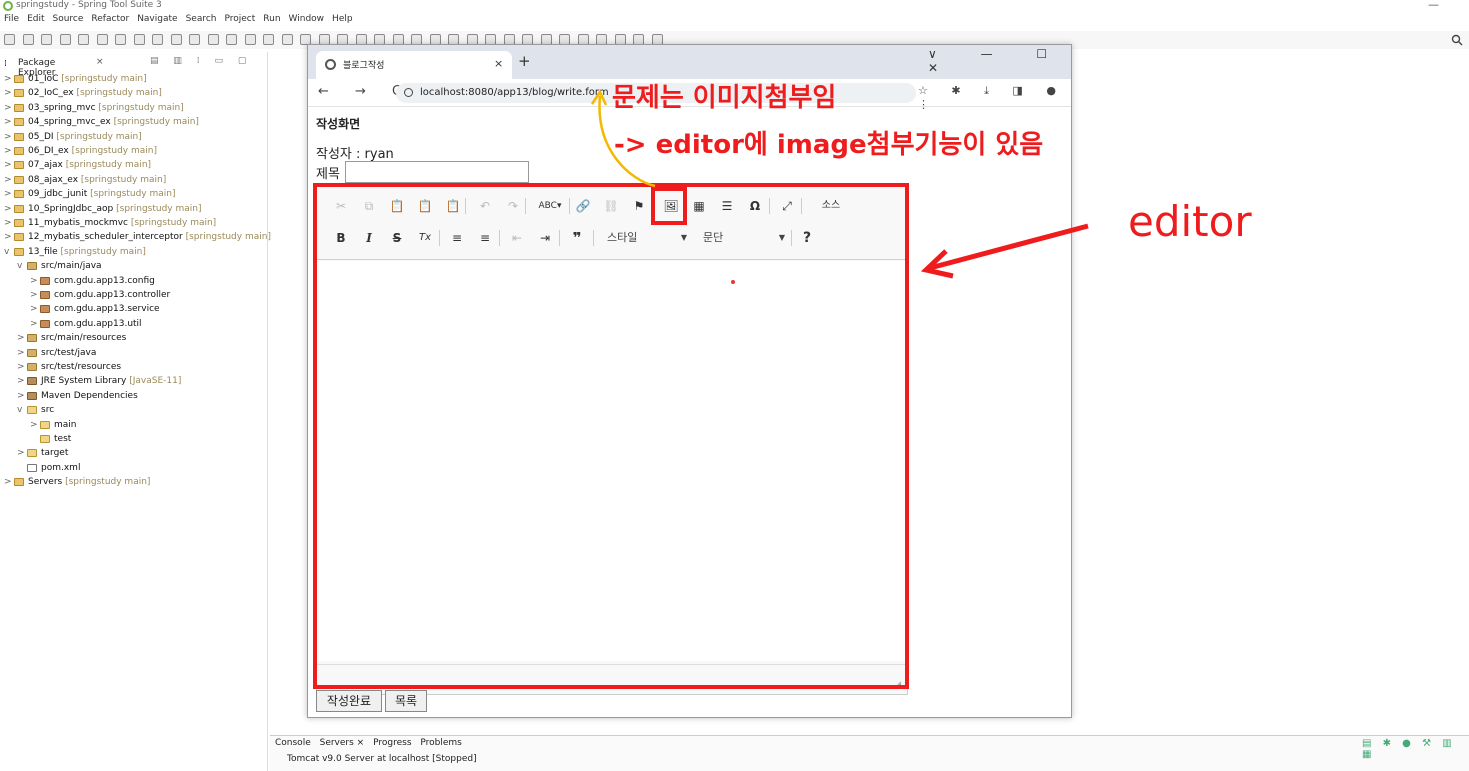  What do you see at coordinates (1009, 247) in the screenshot?
I see `red-arrow-line` at bounding box center [1009, 247].